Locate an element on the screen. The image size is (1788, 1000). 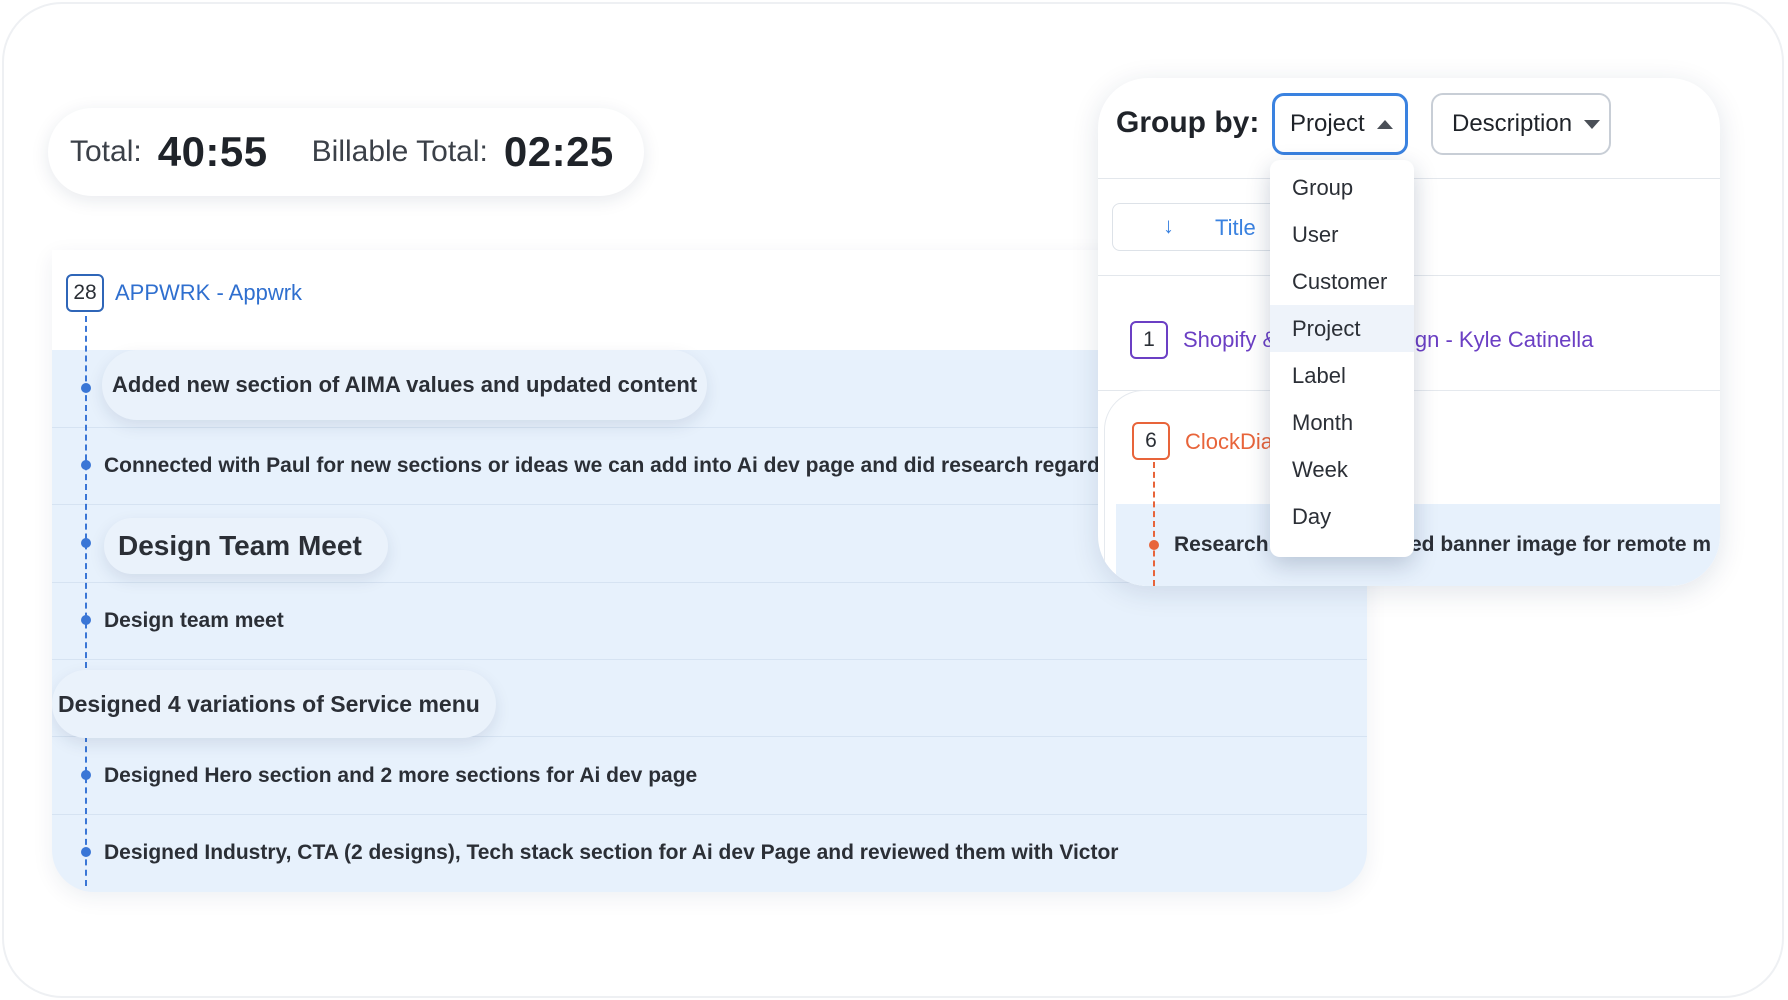
totals-summary: Total: 40:55 Billable Total: 02:25 is located at coordinates (346, 152).